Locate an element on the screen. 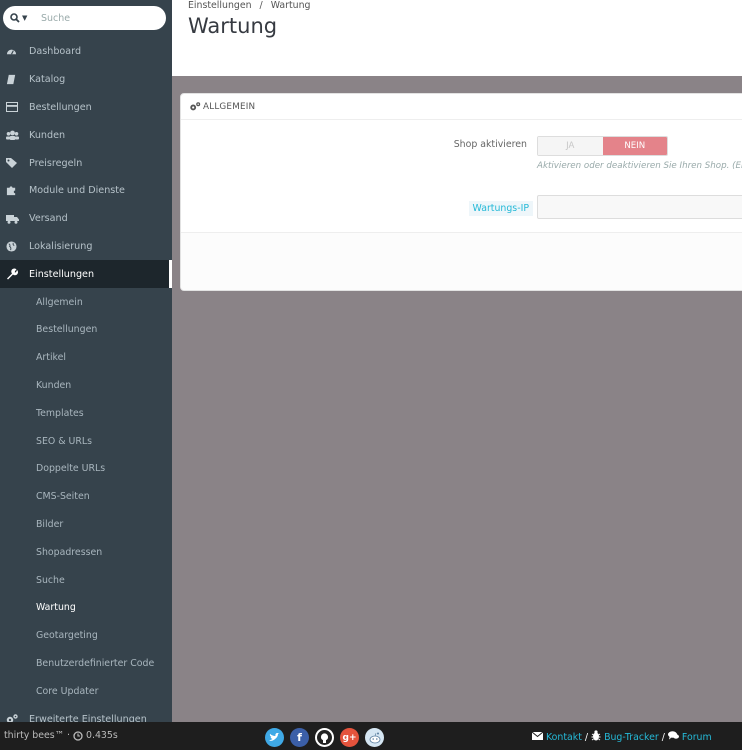  submenu-item-benutzerdefinierter-code: Benutzerdefinierter Code is located at coordinates (86, 664).